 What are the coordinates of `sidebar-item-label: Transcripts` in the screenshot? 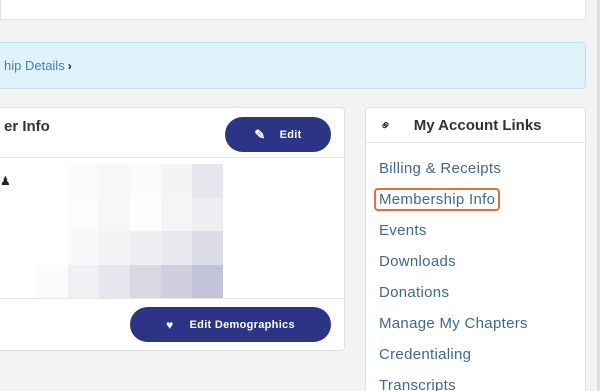 It's located at (417, 384).